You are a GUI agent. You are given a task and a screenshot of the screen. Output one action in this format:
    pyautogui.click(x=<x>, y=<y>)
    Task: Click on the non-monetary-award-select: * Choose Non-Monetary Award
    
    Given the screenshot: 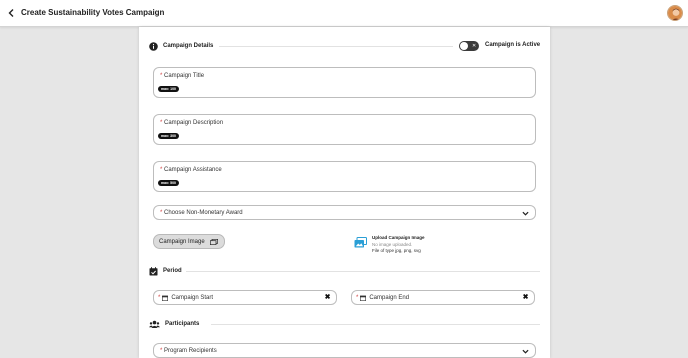 What is the action you would take?
    pyautogui.click(x=344, y=212)
    